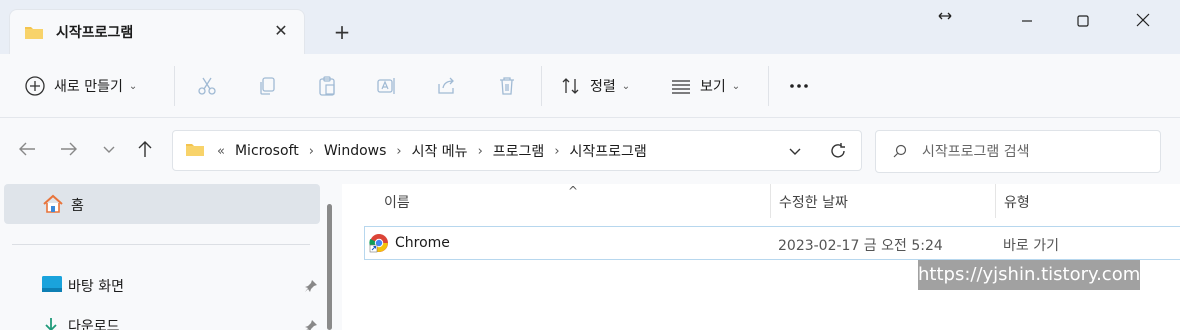 Image resolution: width=1180 pixels, height=330 pixels. What do you see at coordinates (1027, 27) in the screenshot?
I see `minimize-button` at bounding box center [1027, 27].